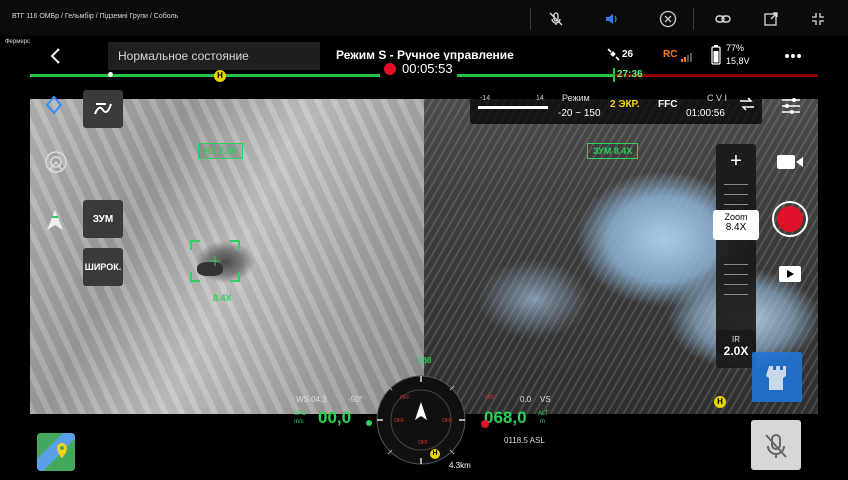 The width and height of the screenshot is (848, 480). I want to click on speed-label: SPD, so click(300, 414).